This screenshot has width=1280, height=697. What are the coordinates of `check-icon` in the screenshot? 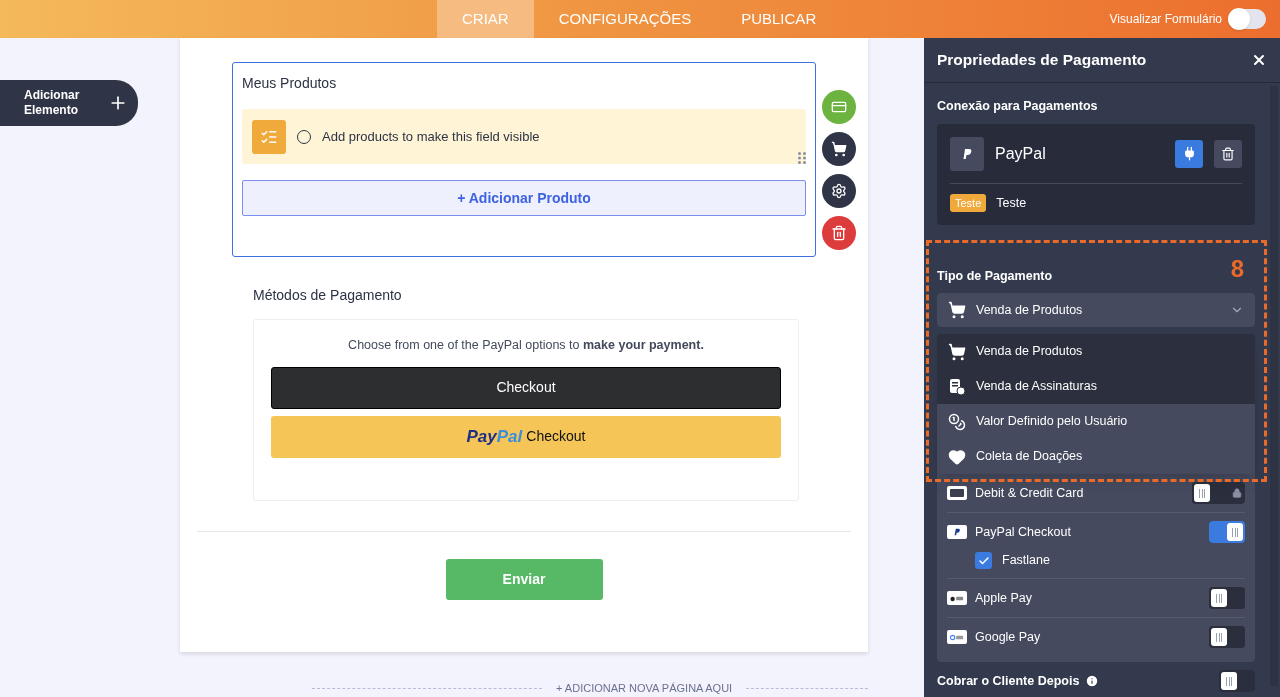 It's located at (983, 560).